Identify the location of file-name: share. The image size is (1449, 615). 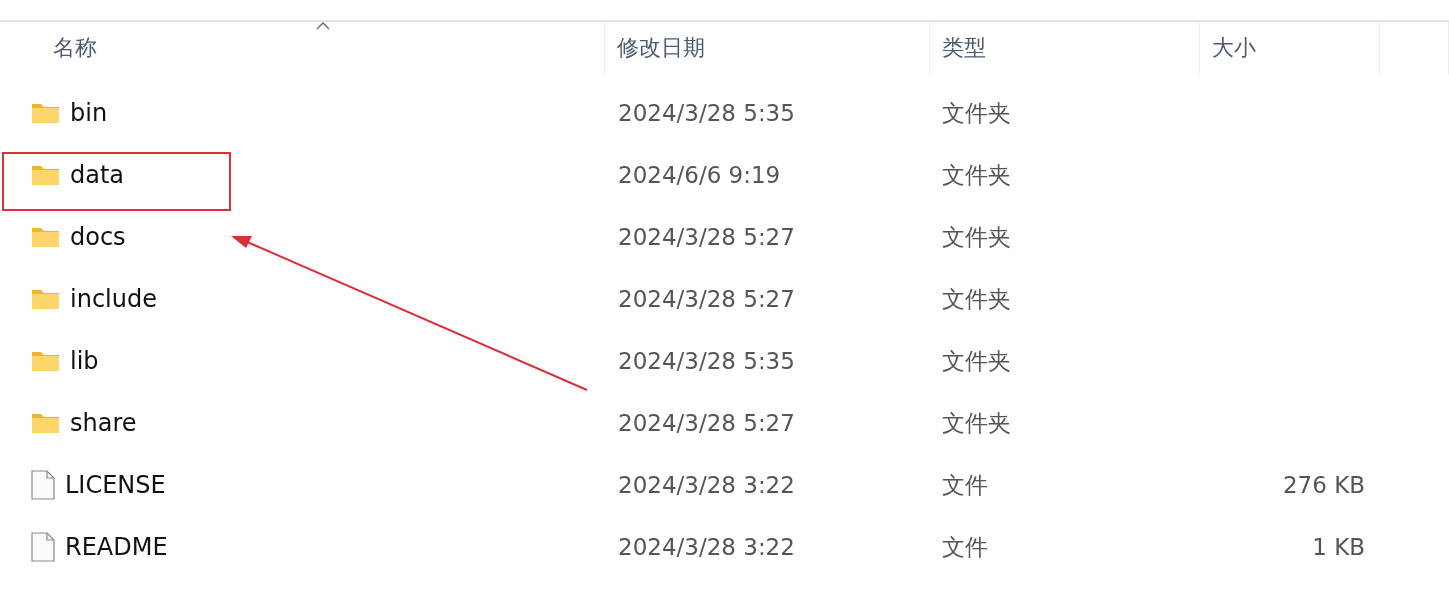
(103, 423).